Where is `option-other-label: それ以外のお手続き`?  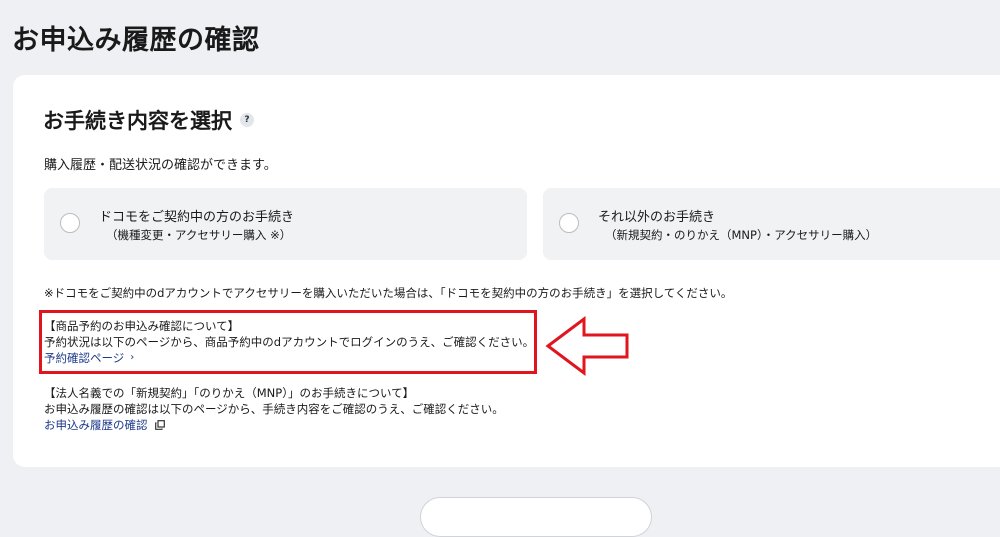
option-other-label: それ以外のお手続き is located at coordinates (657, 217).